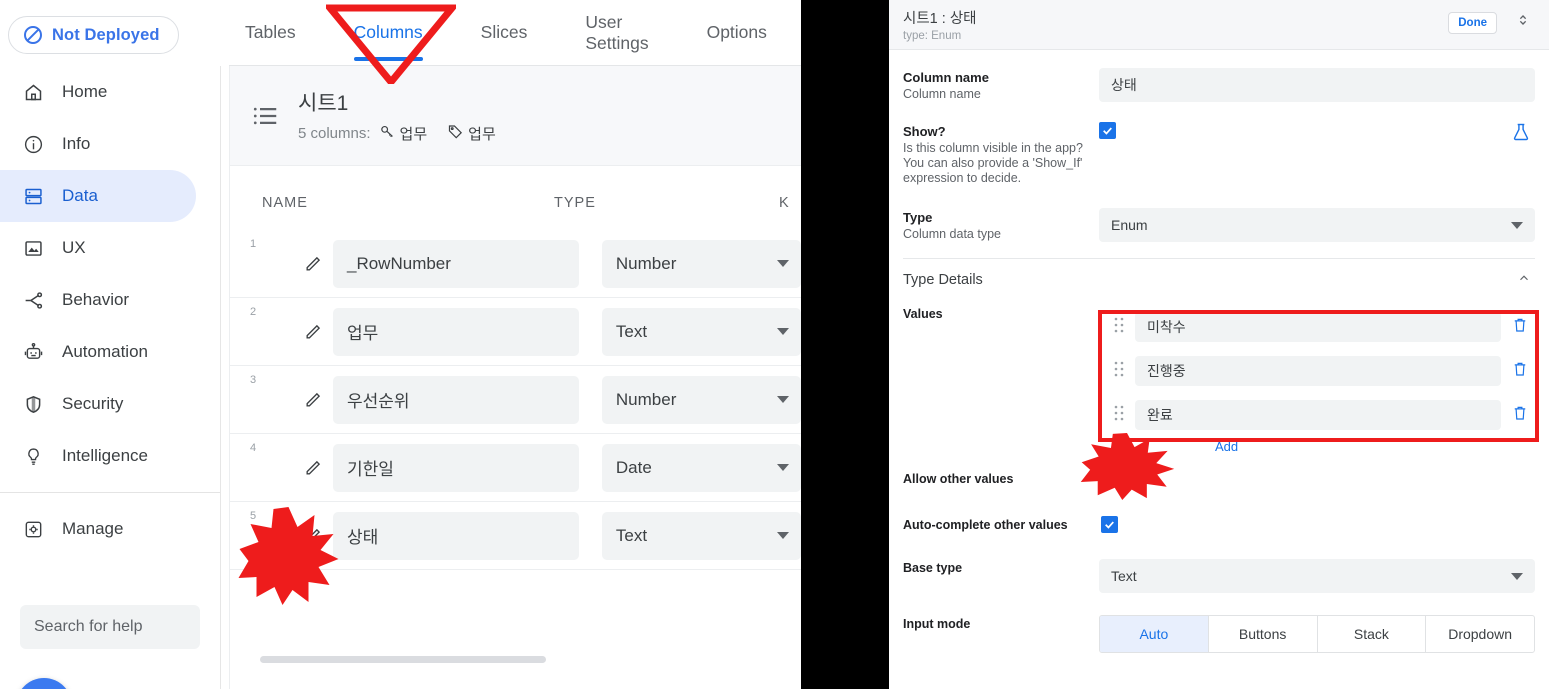 The image size is (1549, 689). Describe the element at coordinates (1103, 478) in the screenshot. I see `allow-other-values-checkbox` at that location.